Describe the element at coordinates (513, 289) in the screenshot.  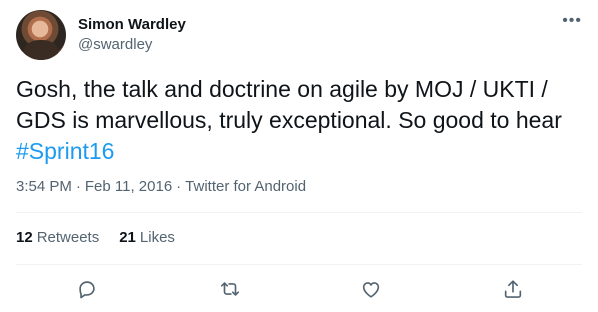
I see `share-icon` at that location.